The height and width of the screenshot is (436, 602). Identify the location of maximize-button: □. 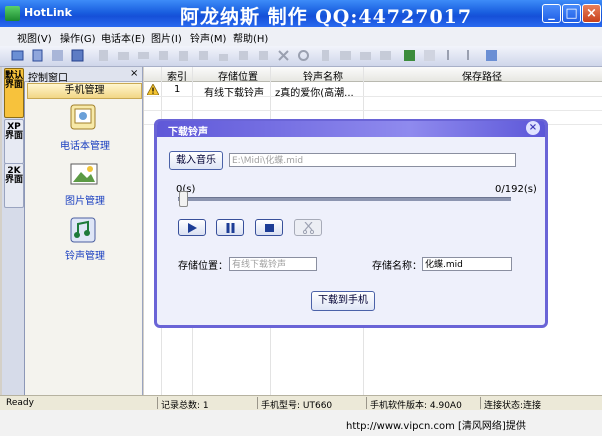
(571, 13).